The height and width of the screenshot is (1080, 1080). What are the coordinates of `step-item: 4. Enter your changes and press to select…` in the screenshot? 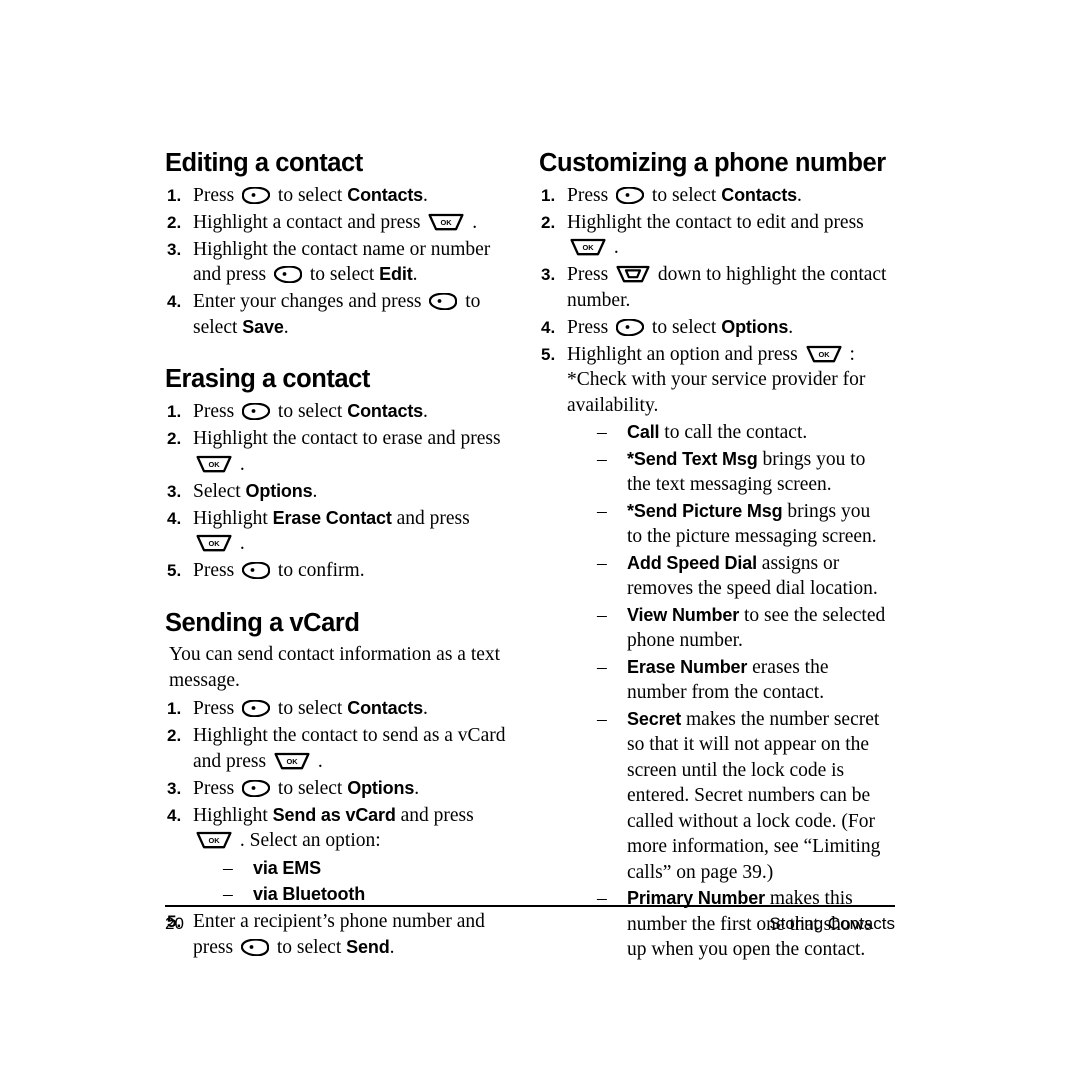 It's located at (339, 314).